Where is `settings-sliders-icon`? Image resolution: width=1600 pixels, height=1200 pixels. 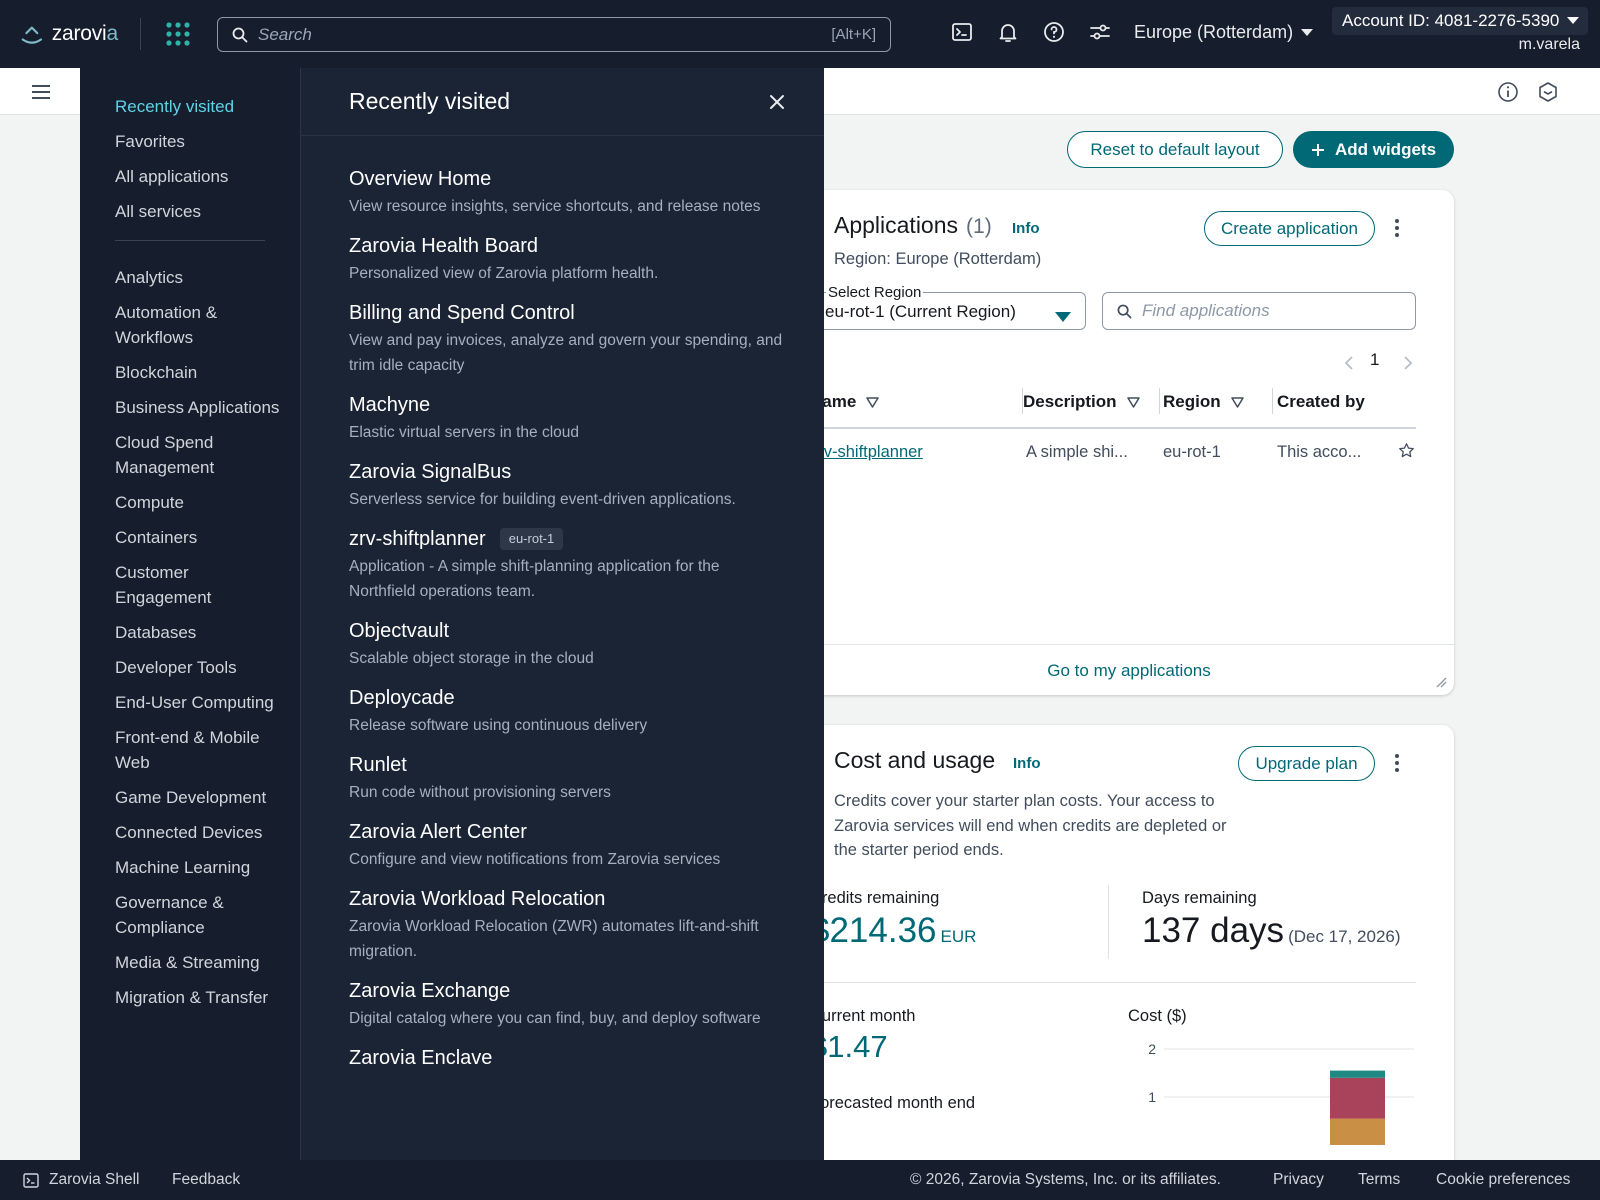
settings-sliders-icon is located at coordinates (1100, 32).